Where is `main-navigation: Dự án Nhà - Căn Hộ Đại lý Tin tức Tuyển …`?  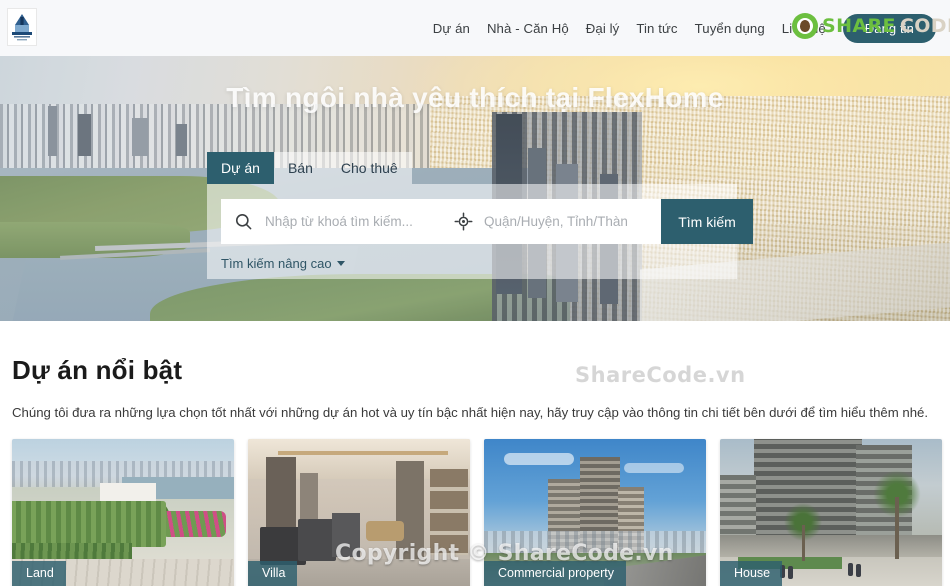 main-navigation: Dự án Nhà - Căn Hộ Đại lý Tin tức Tuyển … is located at coordinates (686, 28).